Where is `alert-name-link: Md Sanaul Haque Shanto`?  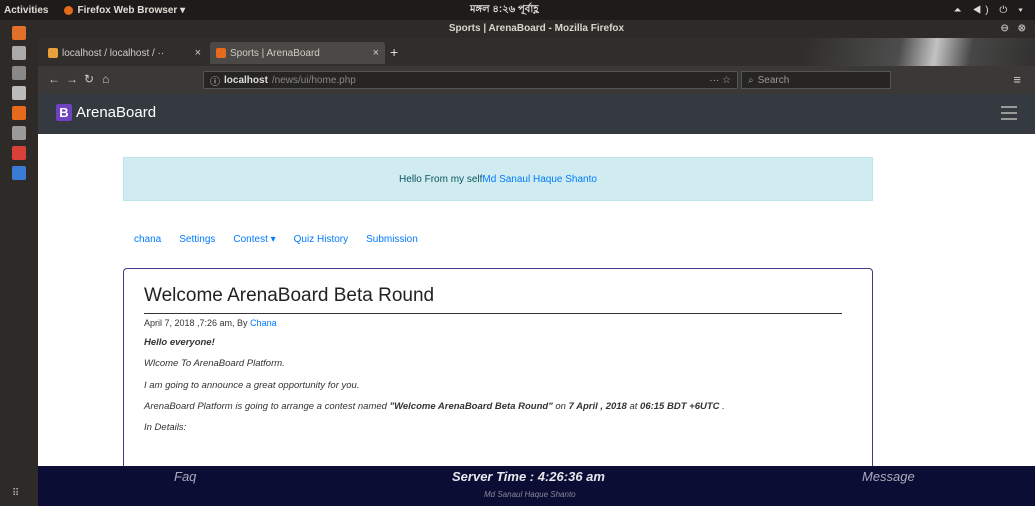 alert-name-link: Md Sanaul Haque Shanto is located at coordinates (539, 179).